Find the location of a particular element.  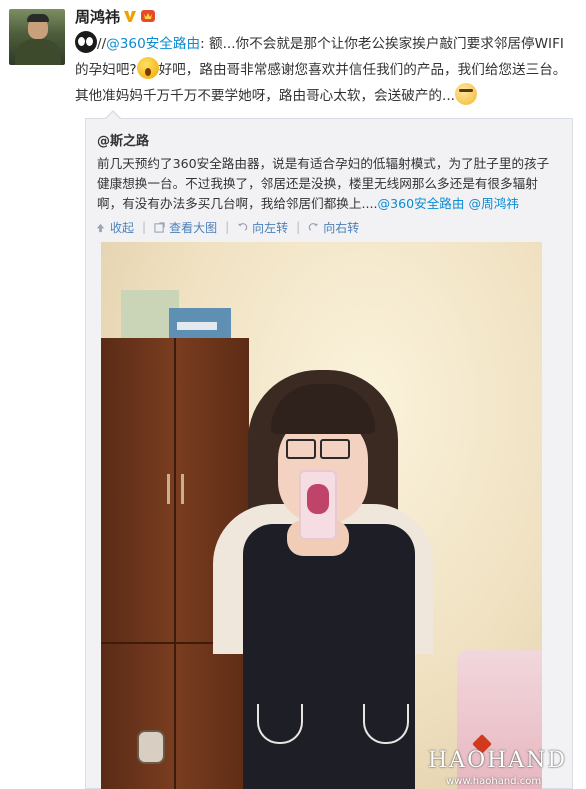

collapse-icon is located at coordinates (100, 227).